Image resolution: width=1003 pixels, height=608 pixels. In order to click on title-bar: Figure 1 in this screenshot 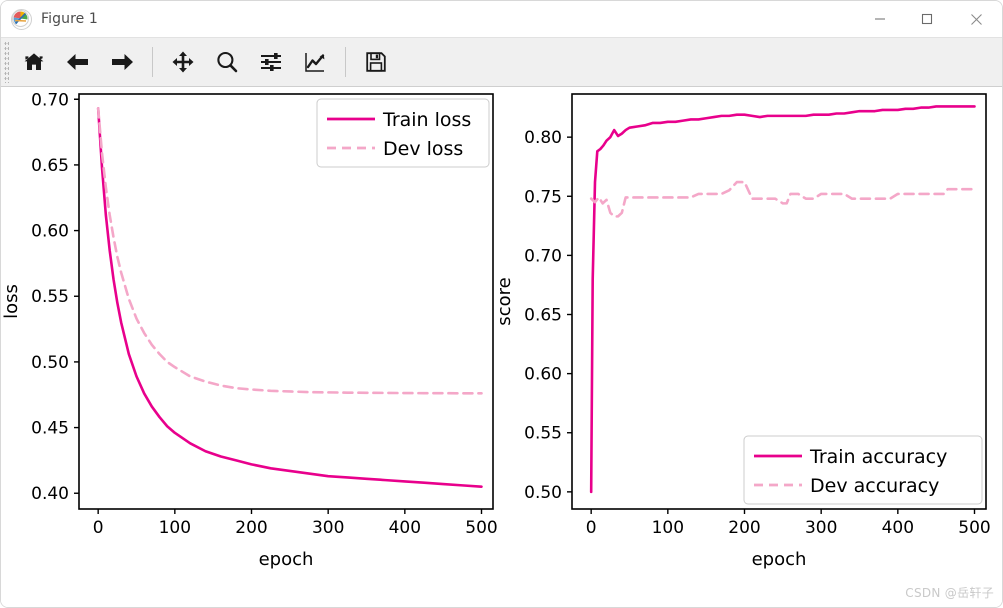, I will do `click(501, 19)`.